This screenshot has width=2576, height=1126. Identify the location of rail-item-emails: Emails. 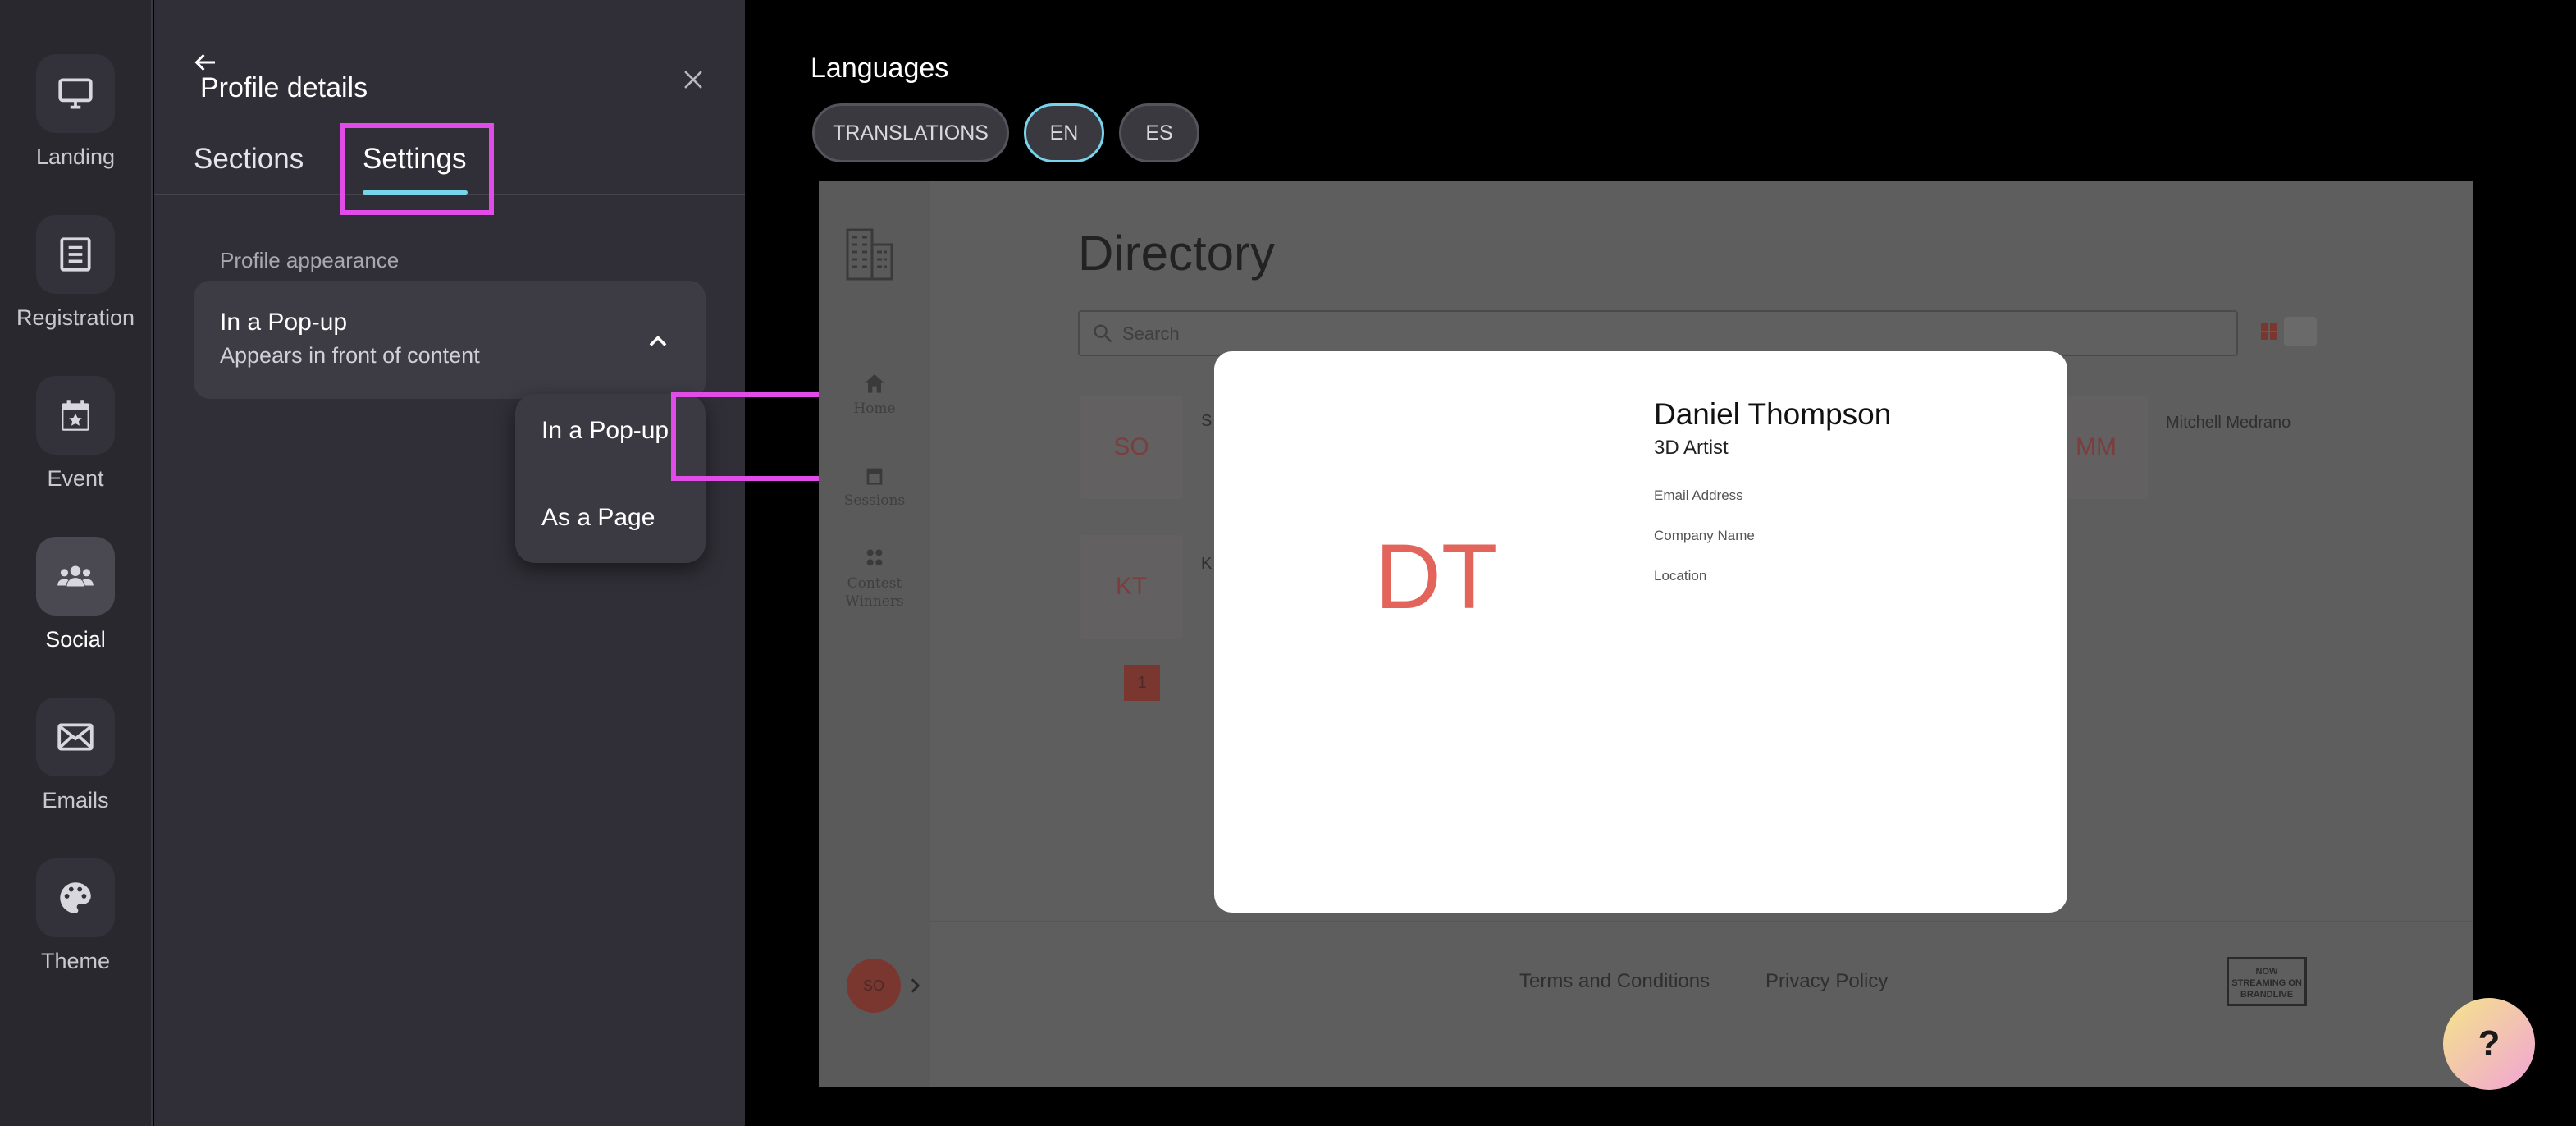
(75, 756).